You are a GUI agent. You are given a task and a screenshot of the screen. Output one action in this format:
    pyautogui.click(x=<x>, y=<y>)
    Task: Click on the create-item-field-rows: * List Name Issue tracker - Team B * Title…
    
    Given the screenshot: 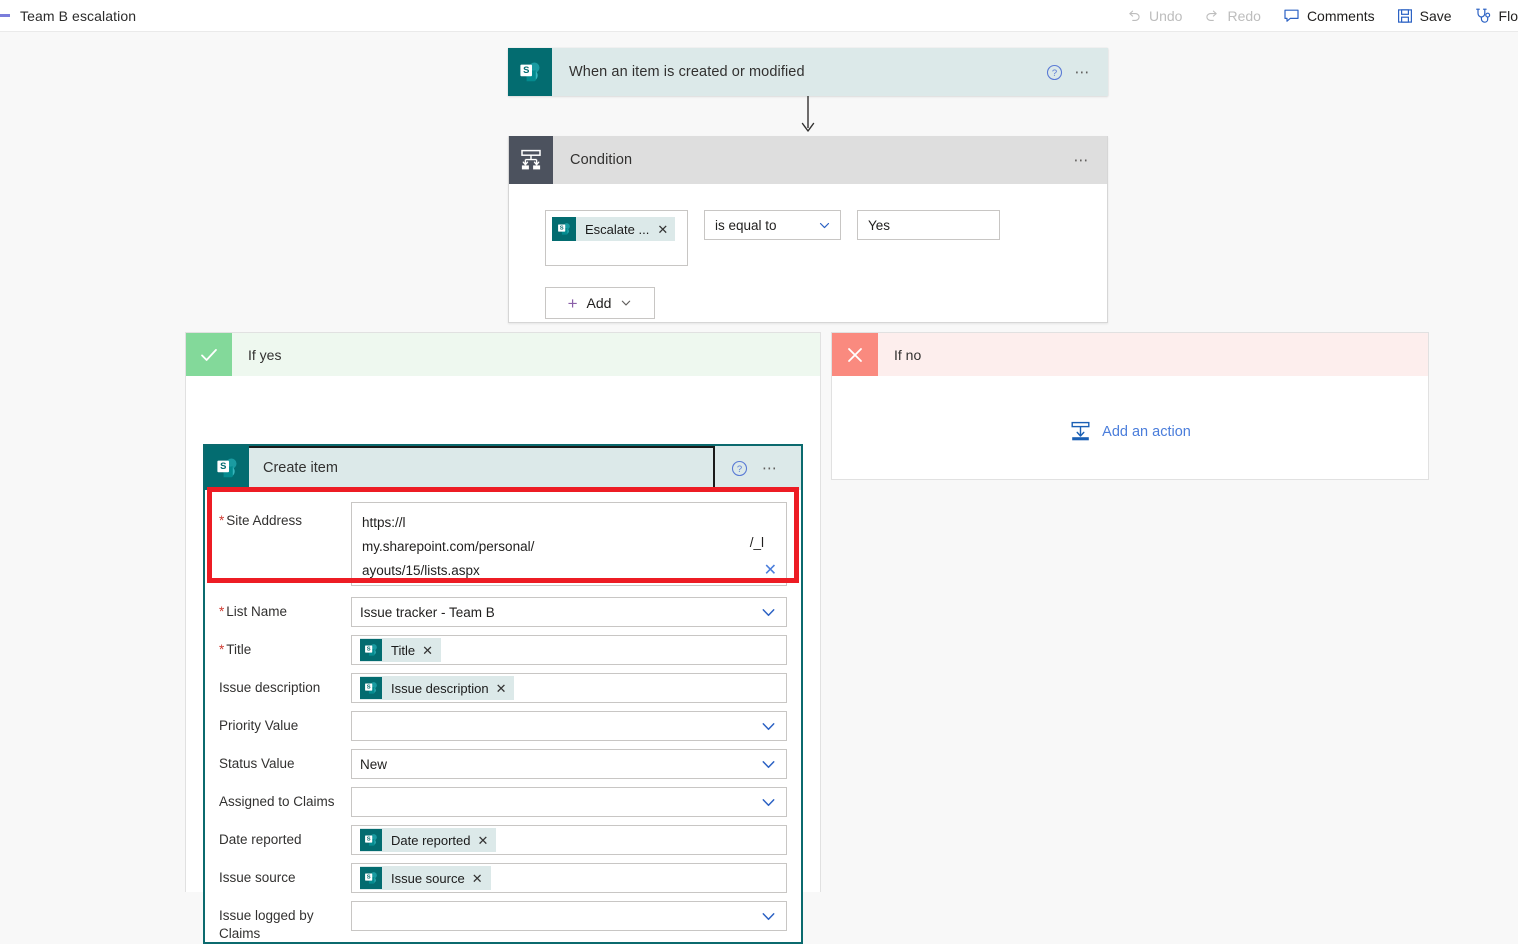 What is the action you would take?
    pyautogui.click(x=503, y=767)
    